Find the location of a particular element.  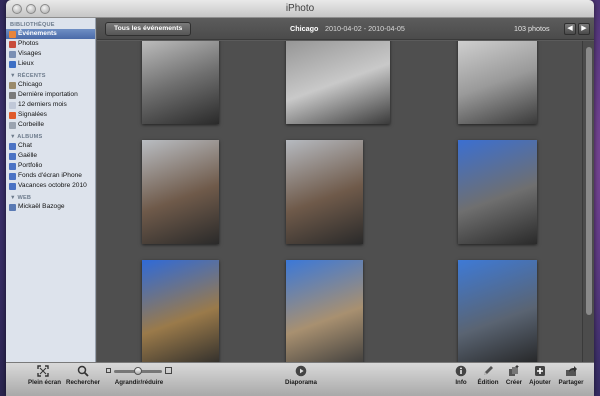

sidebar-item-label: Vacances octobre 2010 is located at coordinates (52, 185).